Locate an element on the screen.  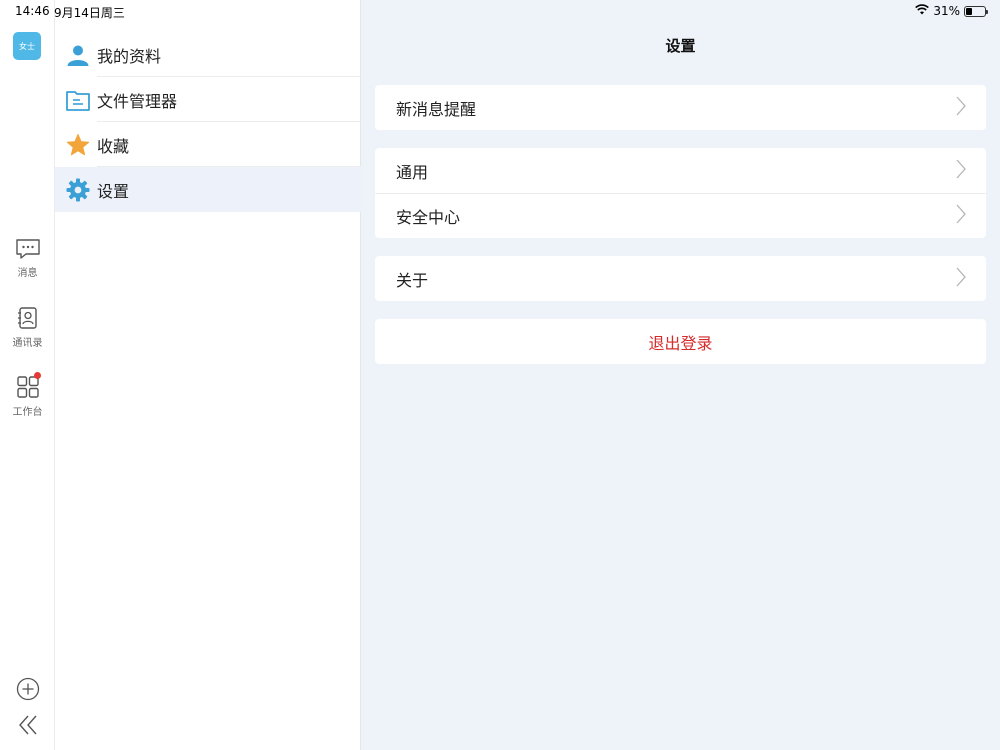
chat-bubble-icon is located at coordinates (28, 251).